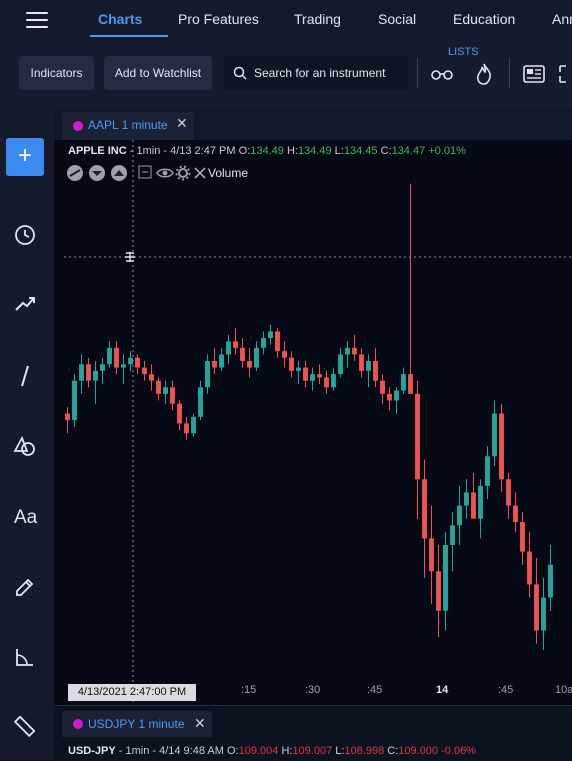  I want to click on search-icon, so click(240, 73).